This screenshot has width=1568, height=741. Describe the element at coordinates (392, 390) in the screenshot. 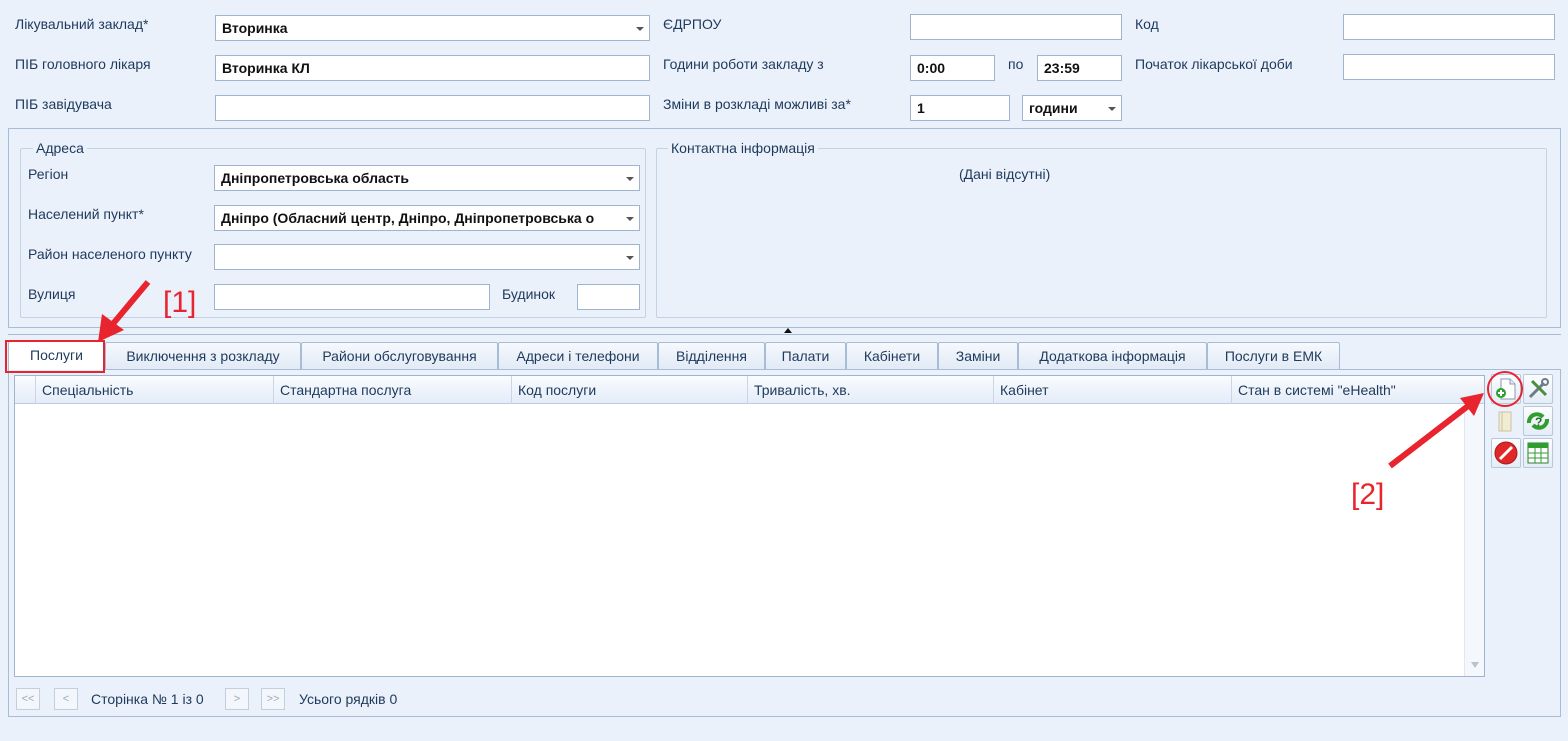

I see `grid-col-standard-service: Стандартна послуга` at that location.